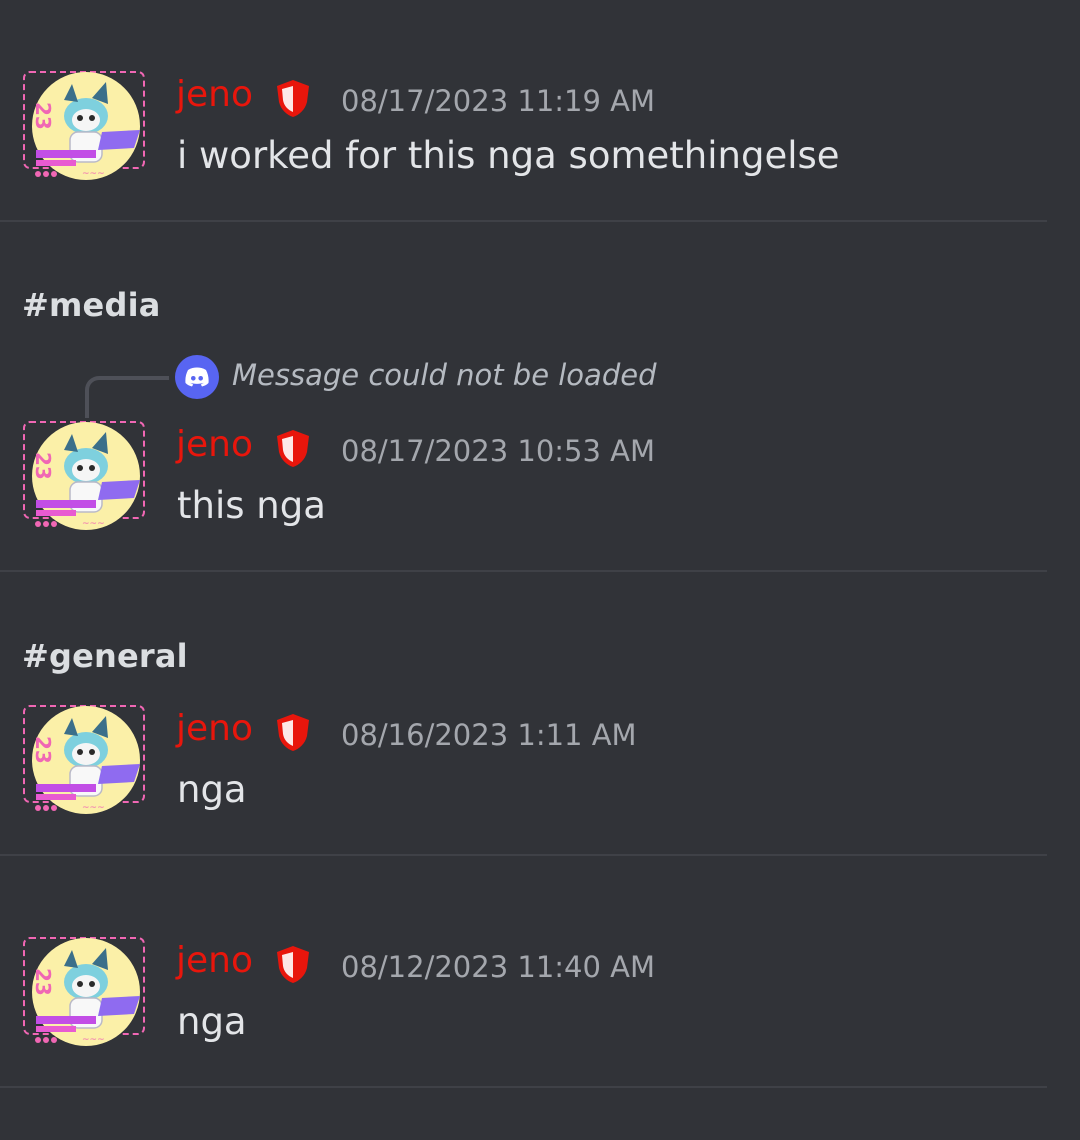  Describe the element at coordinates (540, 480) in the screenshot. I see `message-item: jeno 08/17/2023 10:53 AM this nga` at that location.